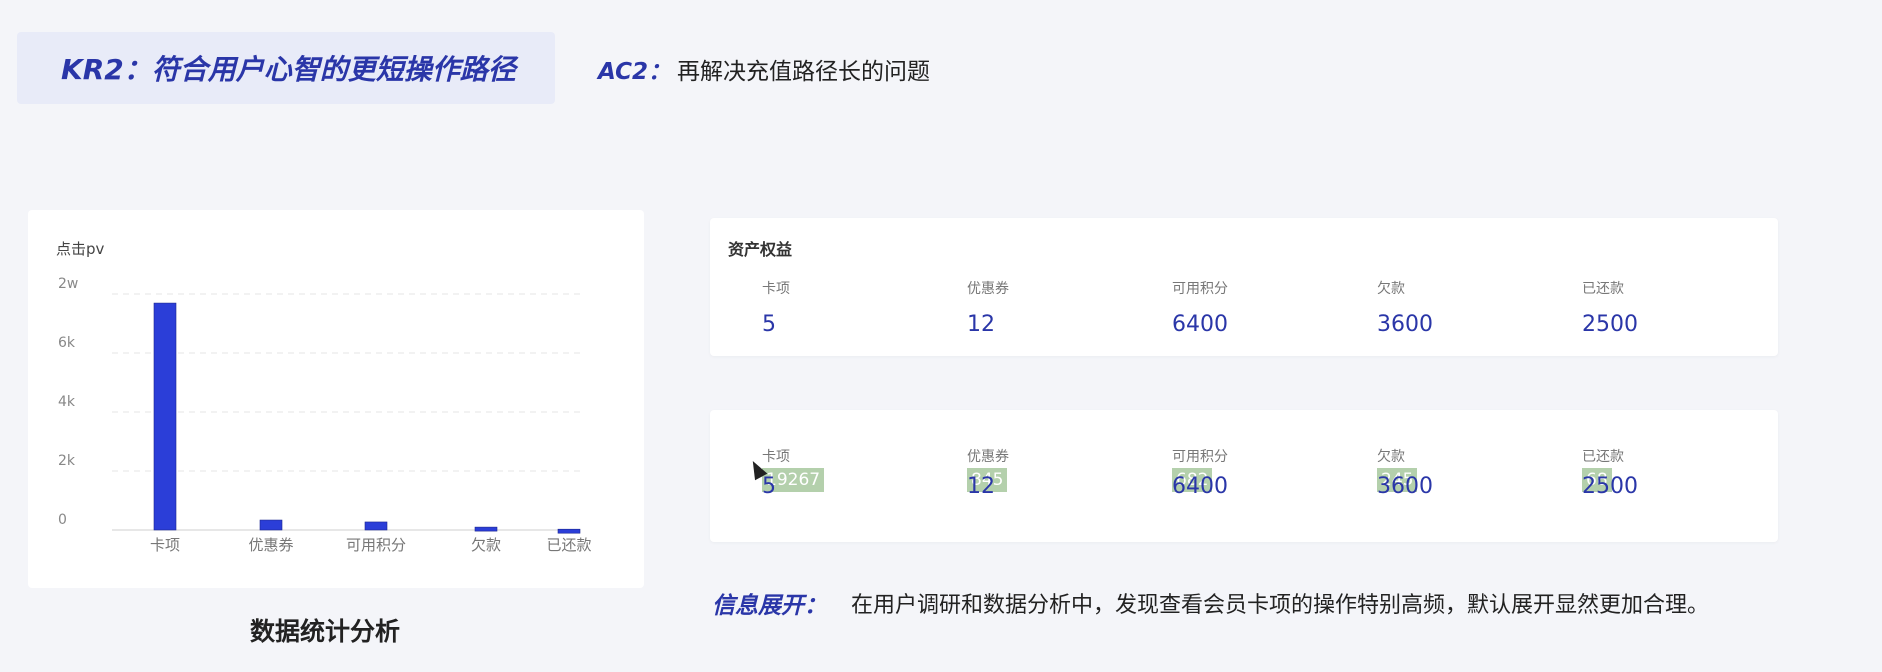  Describe the element at coordinates (62, 520) in the screenshot. I see `y-tick-label: 0` at that location.